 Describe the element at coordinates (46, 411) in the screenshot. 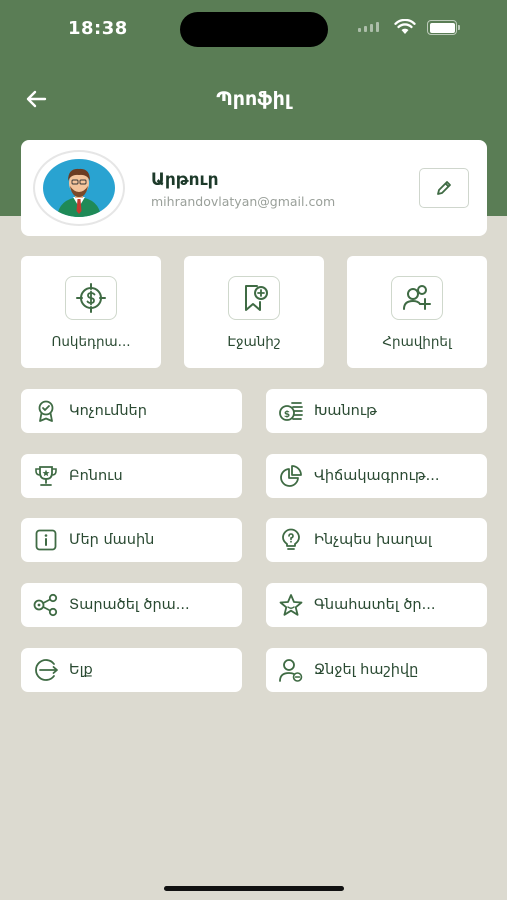

I see `badge-icon` at that location.